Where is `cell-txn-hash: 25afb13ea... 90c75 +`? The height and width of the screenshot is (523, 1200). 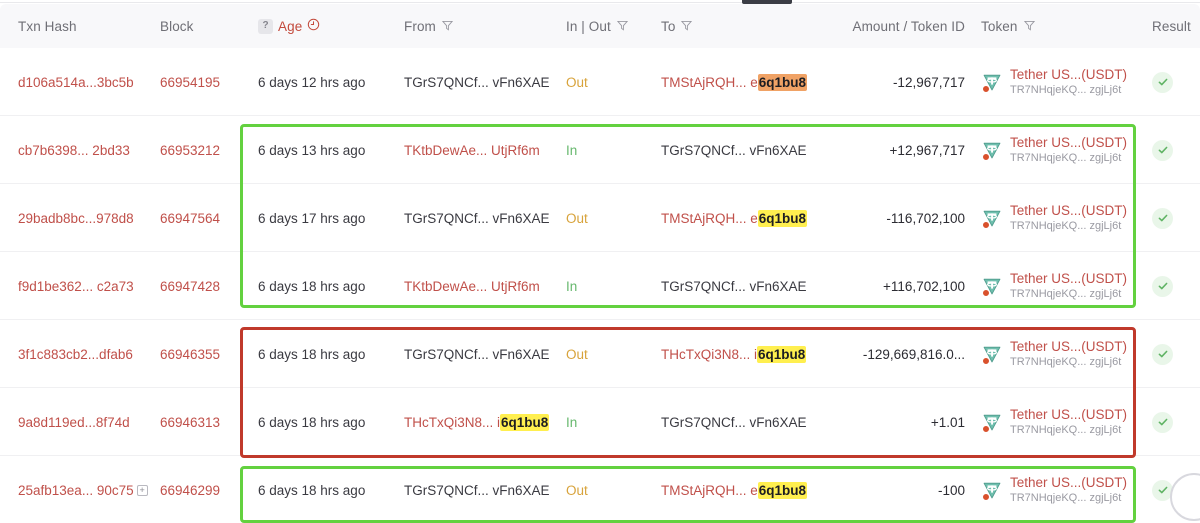
cell-txn-hash: 25afb13ea... 90c75 + is located at coordinates (88, 489).